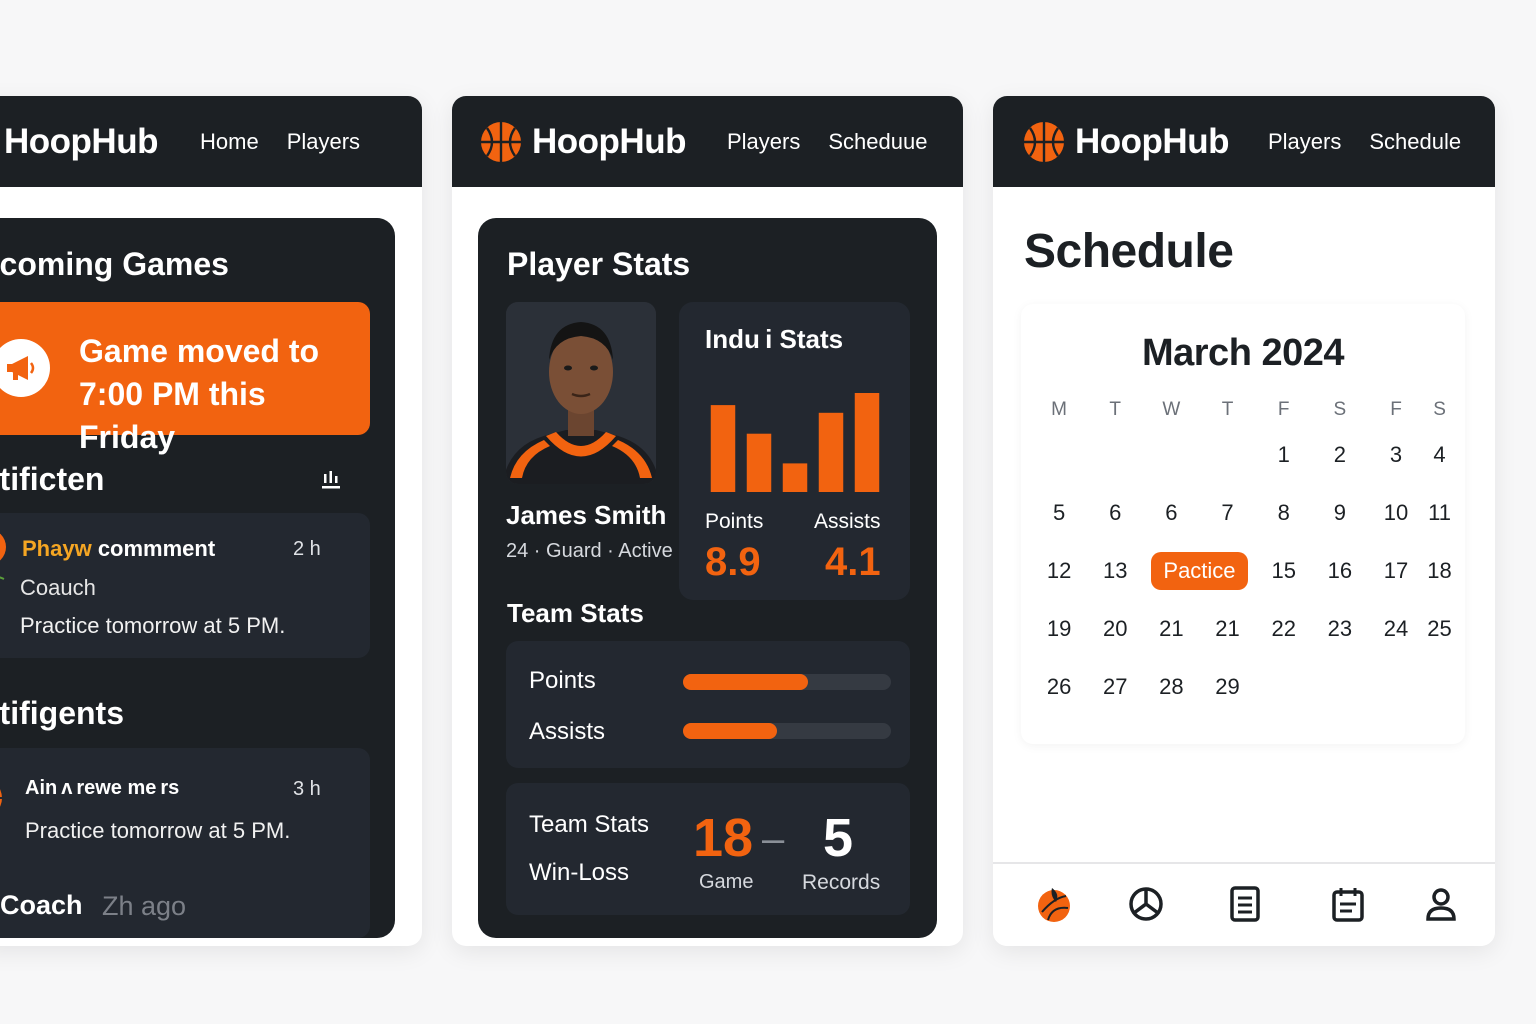  I want to click on calendar-day: 18, so click(1439, 571).